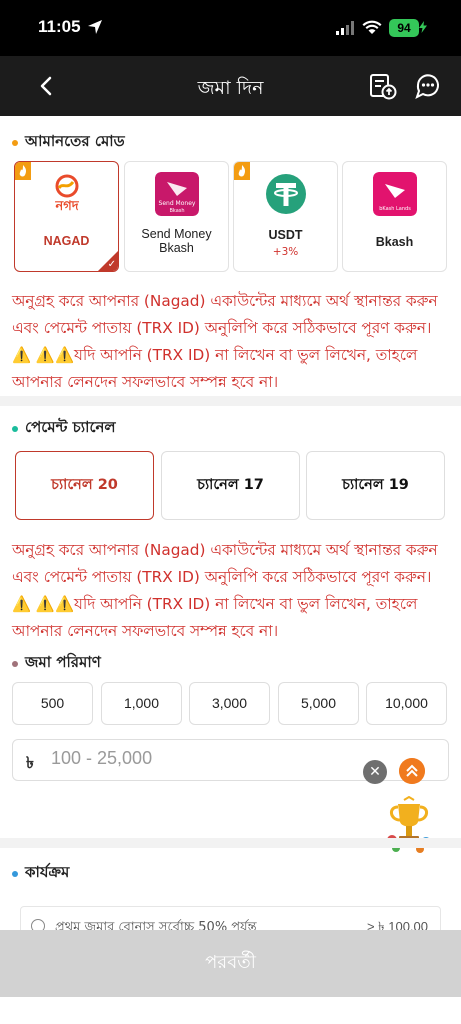 Image resolution: width=461 pixels, height=1024 pixels. I want to click on payment-mode-usdt: USDT +3%, so click(285, 216).